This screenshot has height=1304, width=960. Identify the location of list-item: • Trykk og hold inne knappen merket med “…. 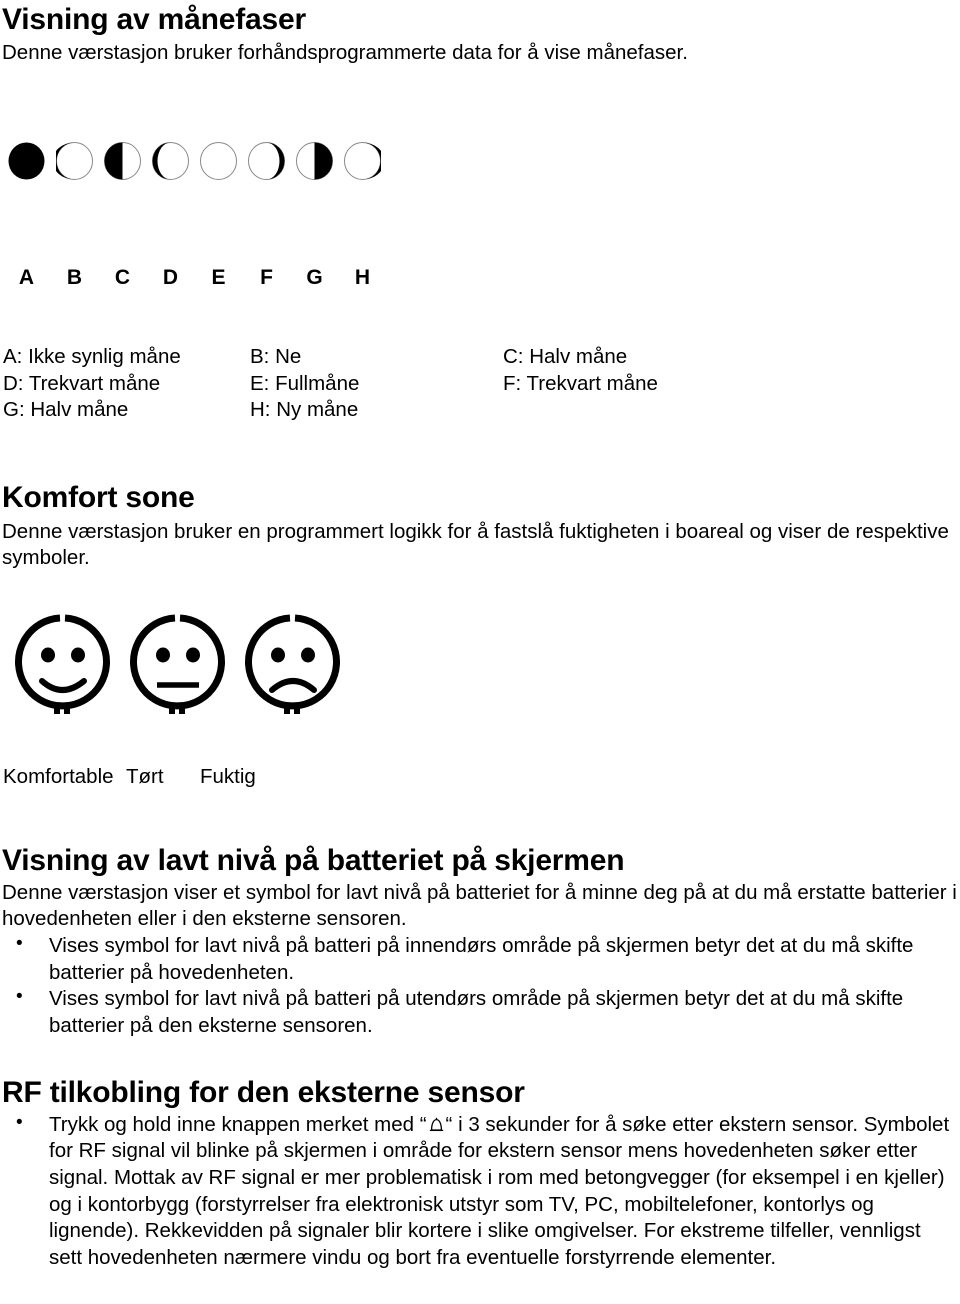
(480, 1192).